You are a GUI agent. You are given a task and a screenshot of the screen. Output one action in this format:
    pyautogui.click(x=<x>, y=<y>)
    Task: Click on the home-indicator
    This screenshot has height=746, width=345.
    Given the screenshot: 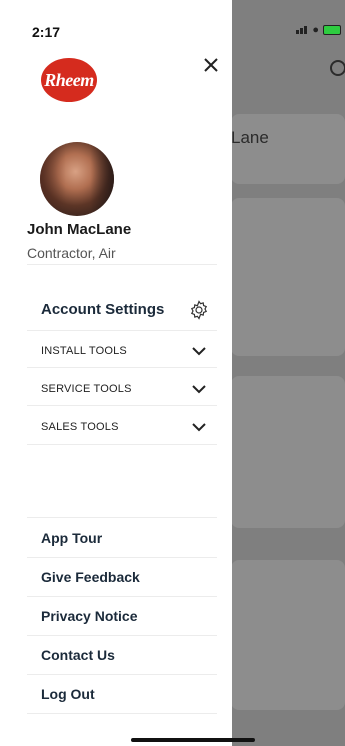 What is the action you would take?
    pyautogui.click(x=193, y=740)
    